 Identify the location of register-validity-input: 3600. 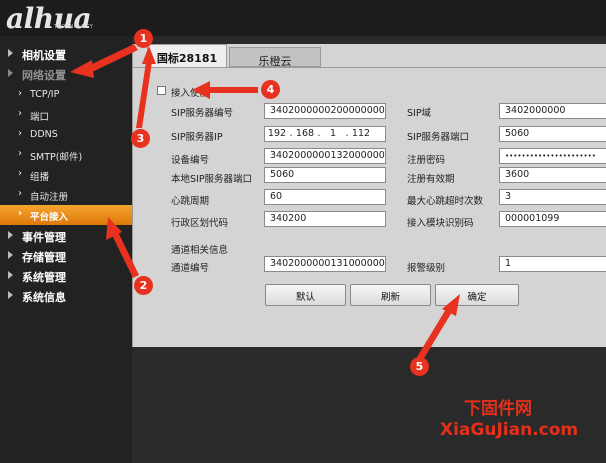
(552, 175).